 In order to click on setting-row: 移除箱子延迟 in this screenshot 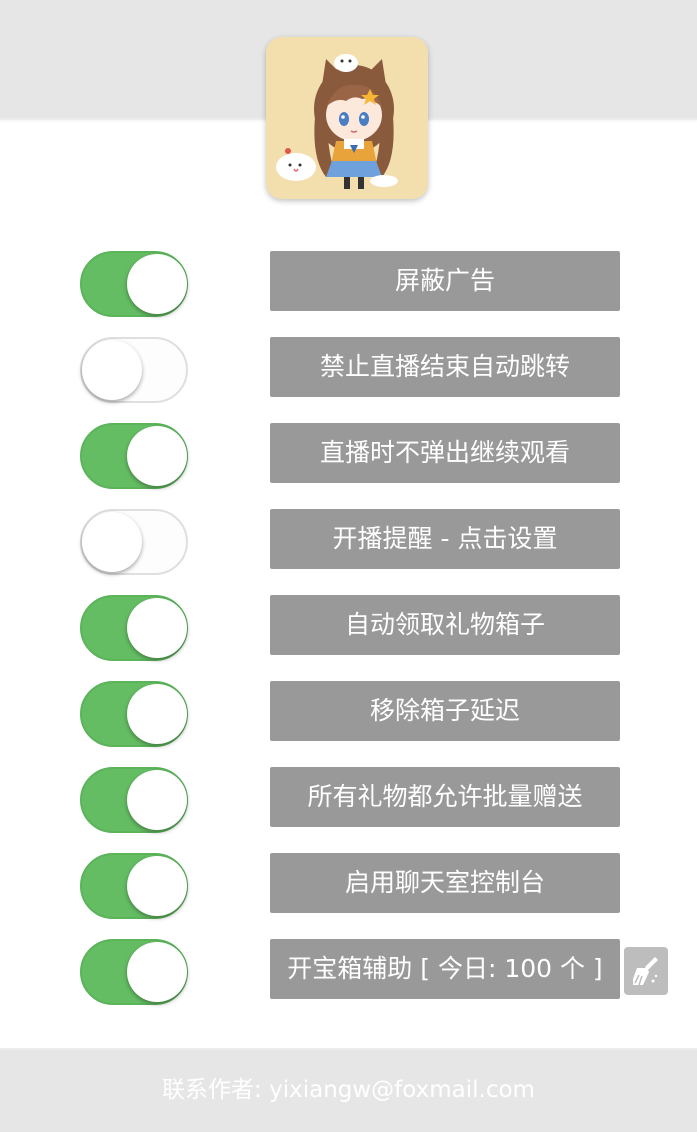, I will do `click(348, 724)`.